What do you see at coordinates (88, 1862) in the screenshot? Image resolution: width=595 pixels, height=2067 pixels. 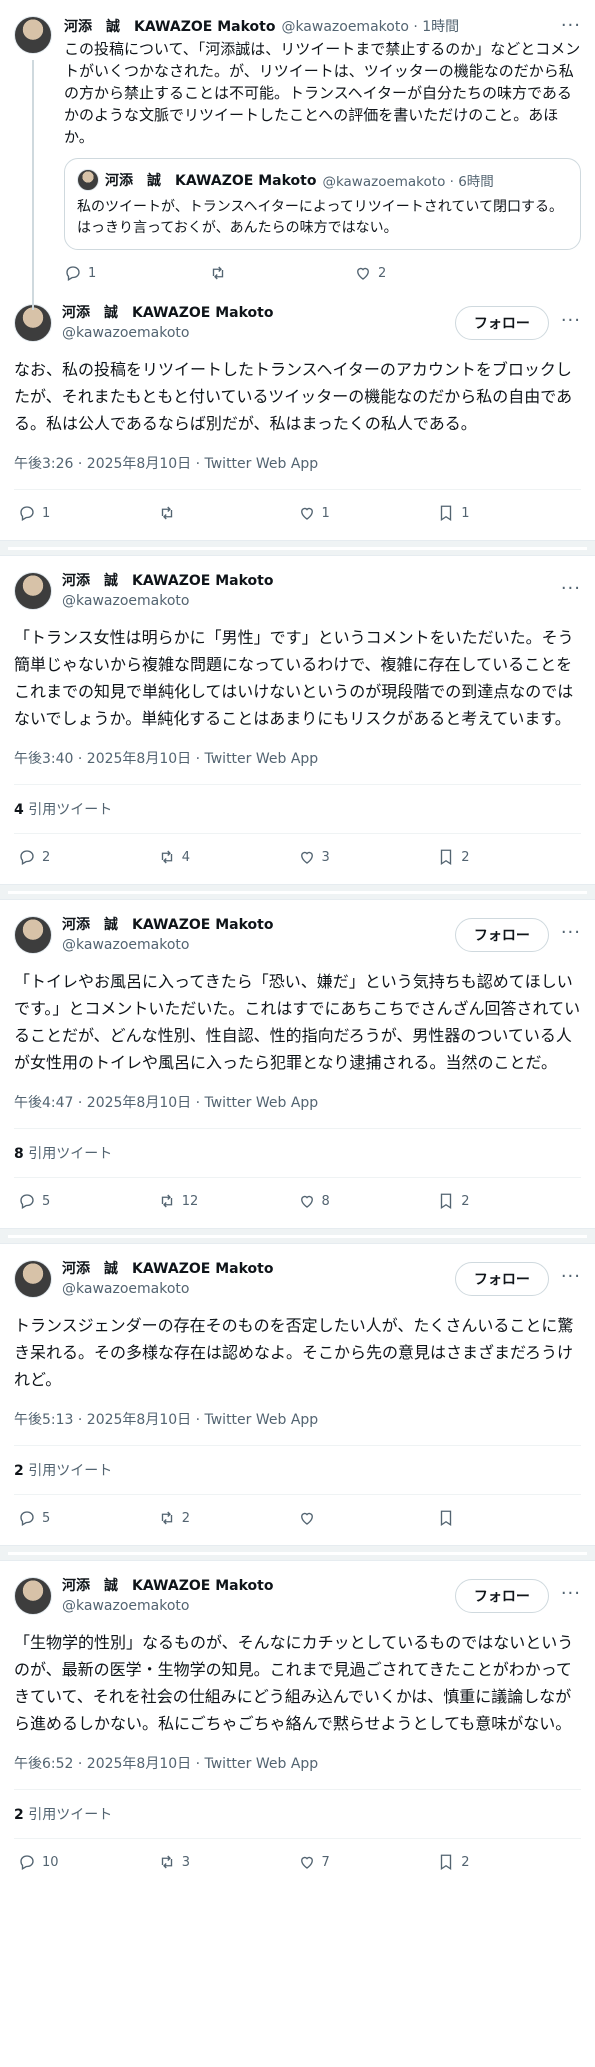 I see `reply-action: 10` at bounding box center [88, 1862].